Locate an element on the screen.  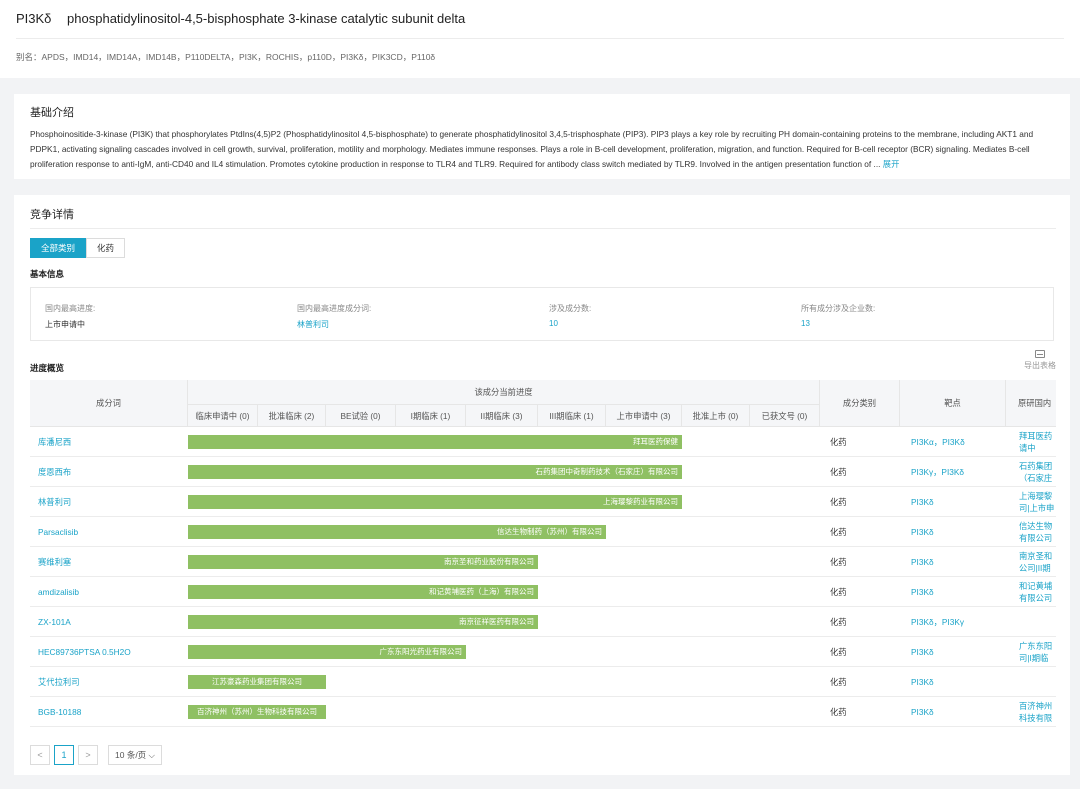
chevron-down-icon: ⌵ is located at coordinates (150, 755).